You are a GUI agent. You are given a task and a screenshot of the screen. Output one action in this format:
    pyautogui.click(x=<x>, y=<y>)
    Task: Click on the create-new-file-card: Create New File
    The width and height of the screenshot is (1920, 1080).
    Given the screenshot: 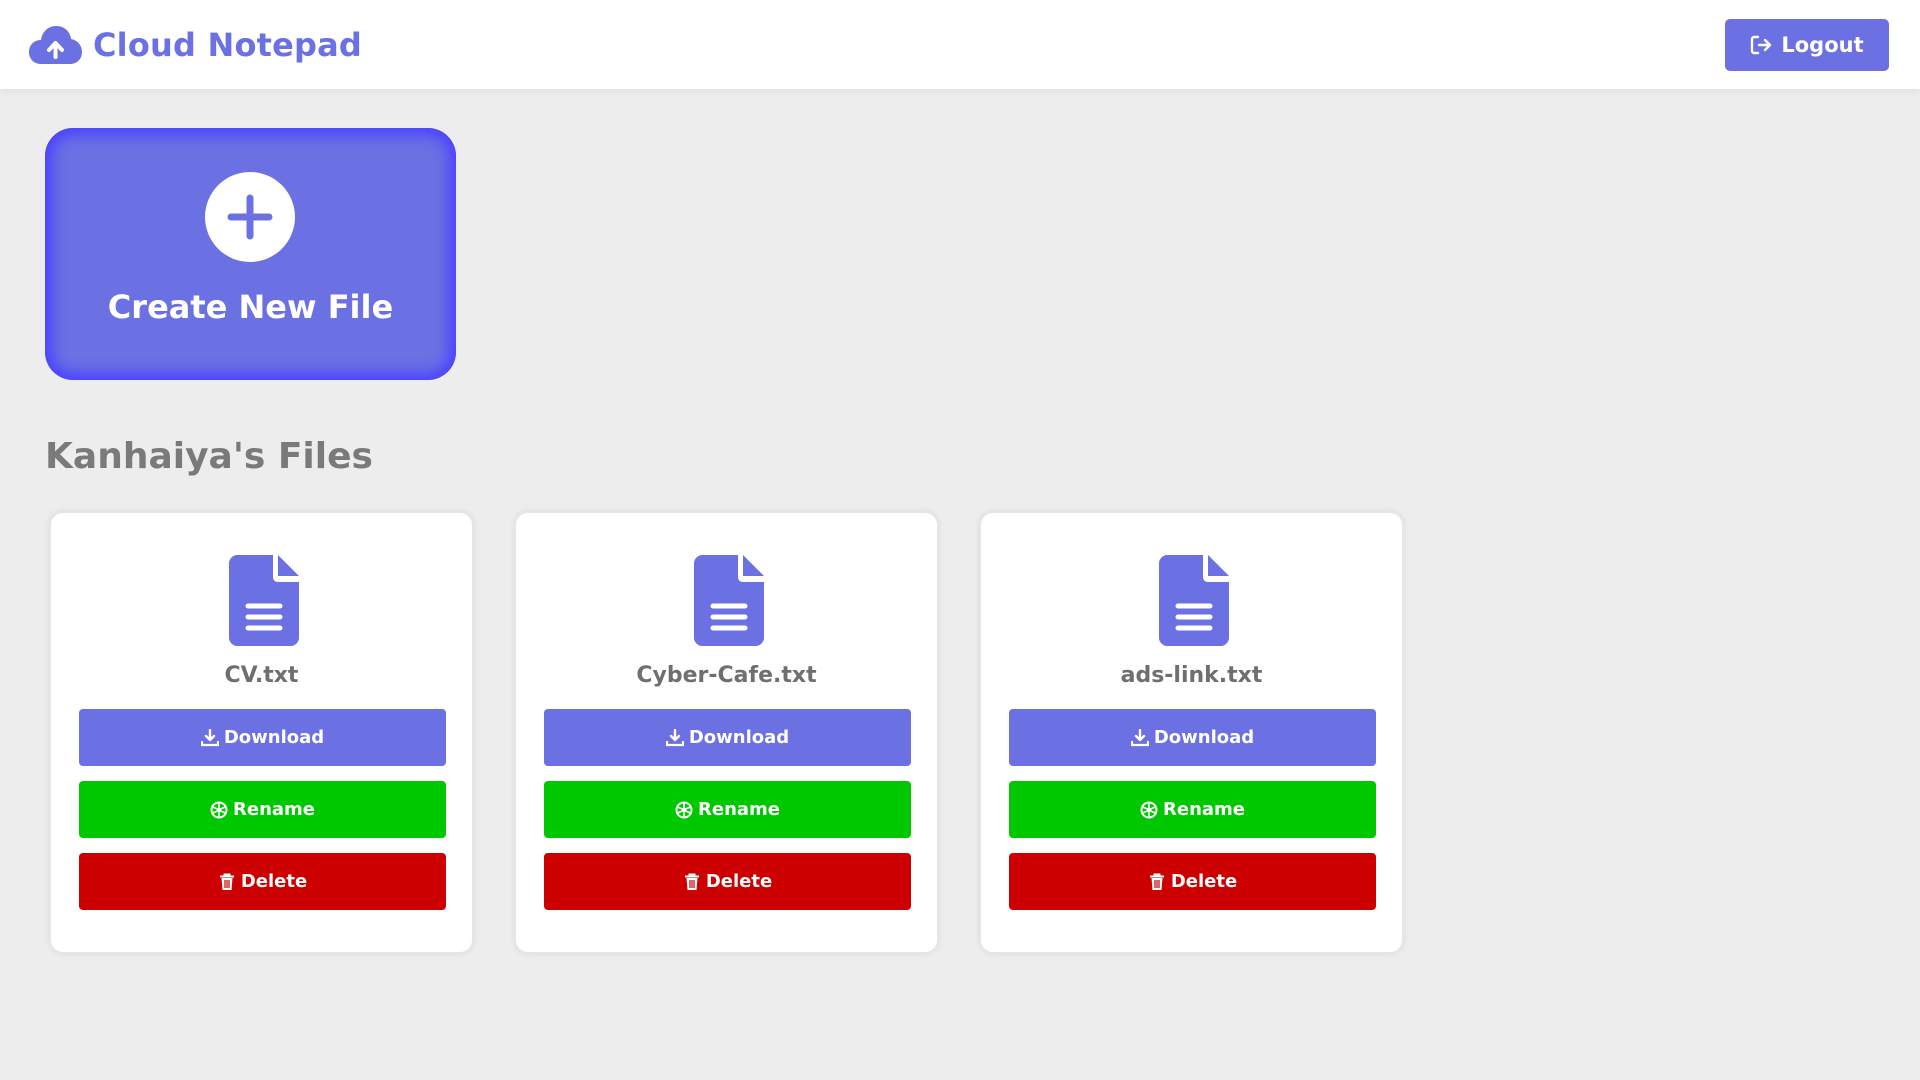 What is the action you would take?
    pyautogui.click(x=250, y=254)
    